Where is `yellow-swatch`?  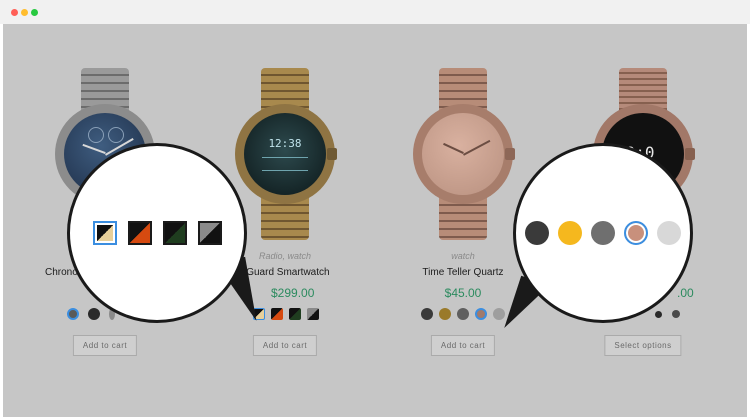
yellow-swatch is located at coordinates (445, 314).